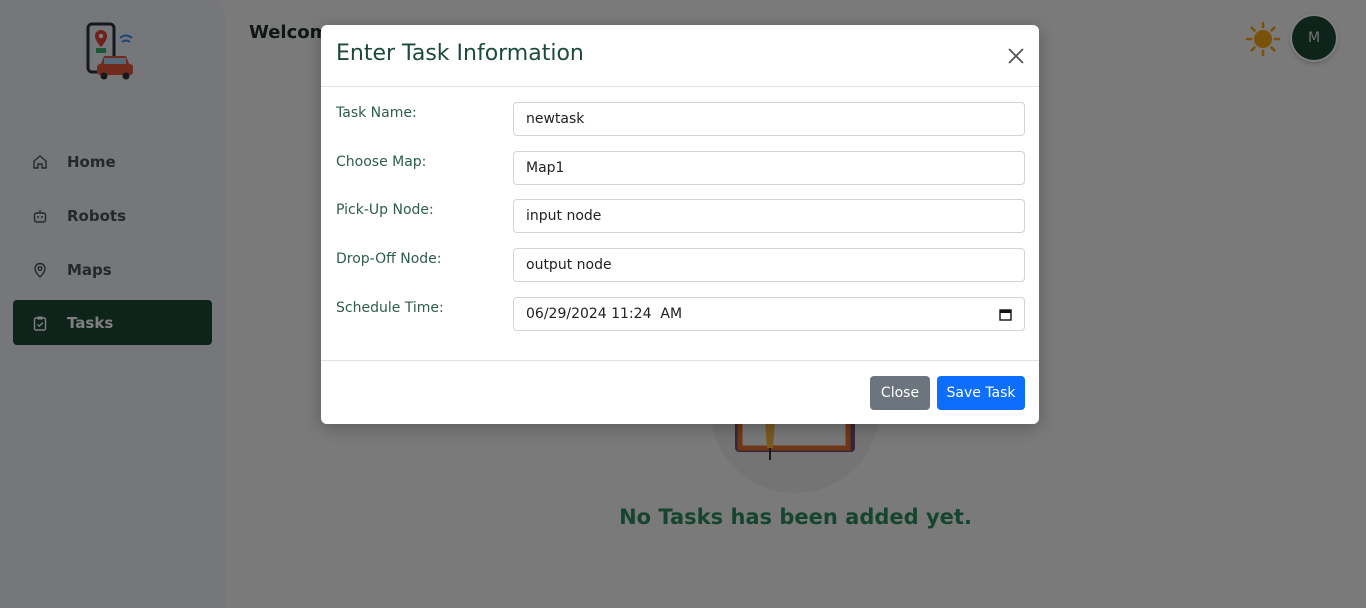 The height and width of the screenshot is (608, 1366). Describe the element at coordinates (680, 56) in the screenshot. I see `modal-header: Enter Task Information` at that location.